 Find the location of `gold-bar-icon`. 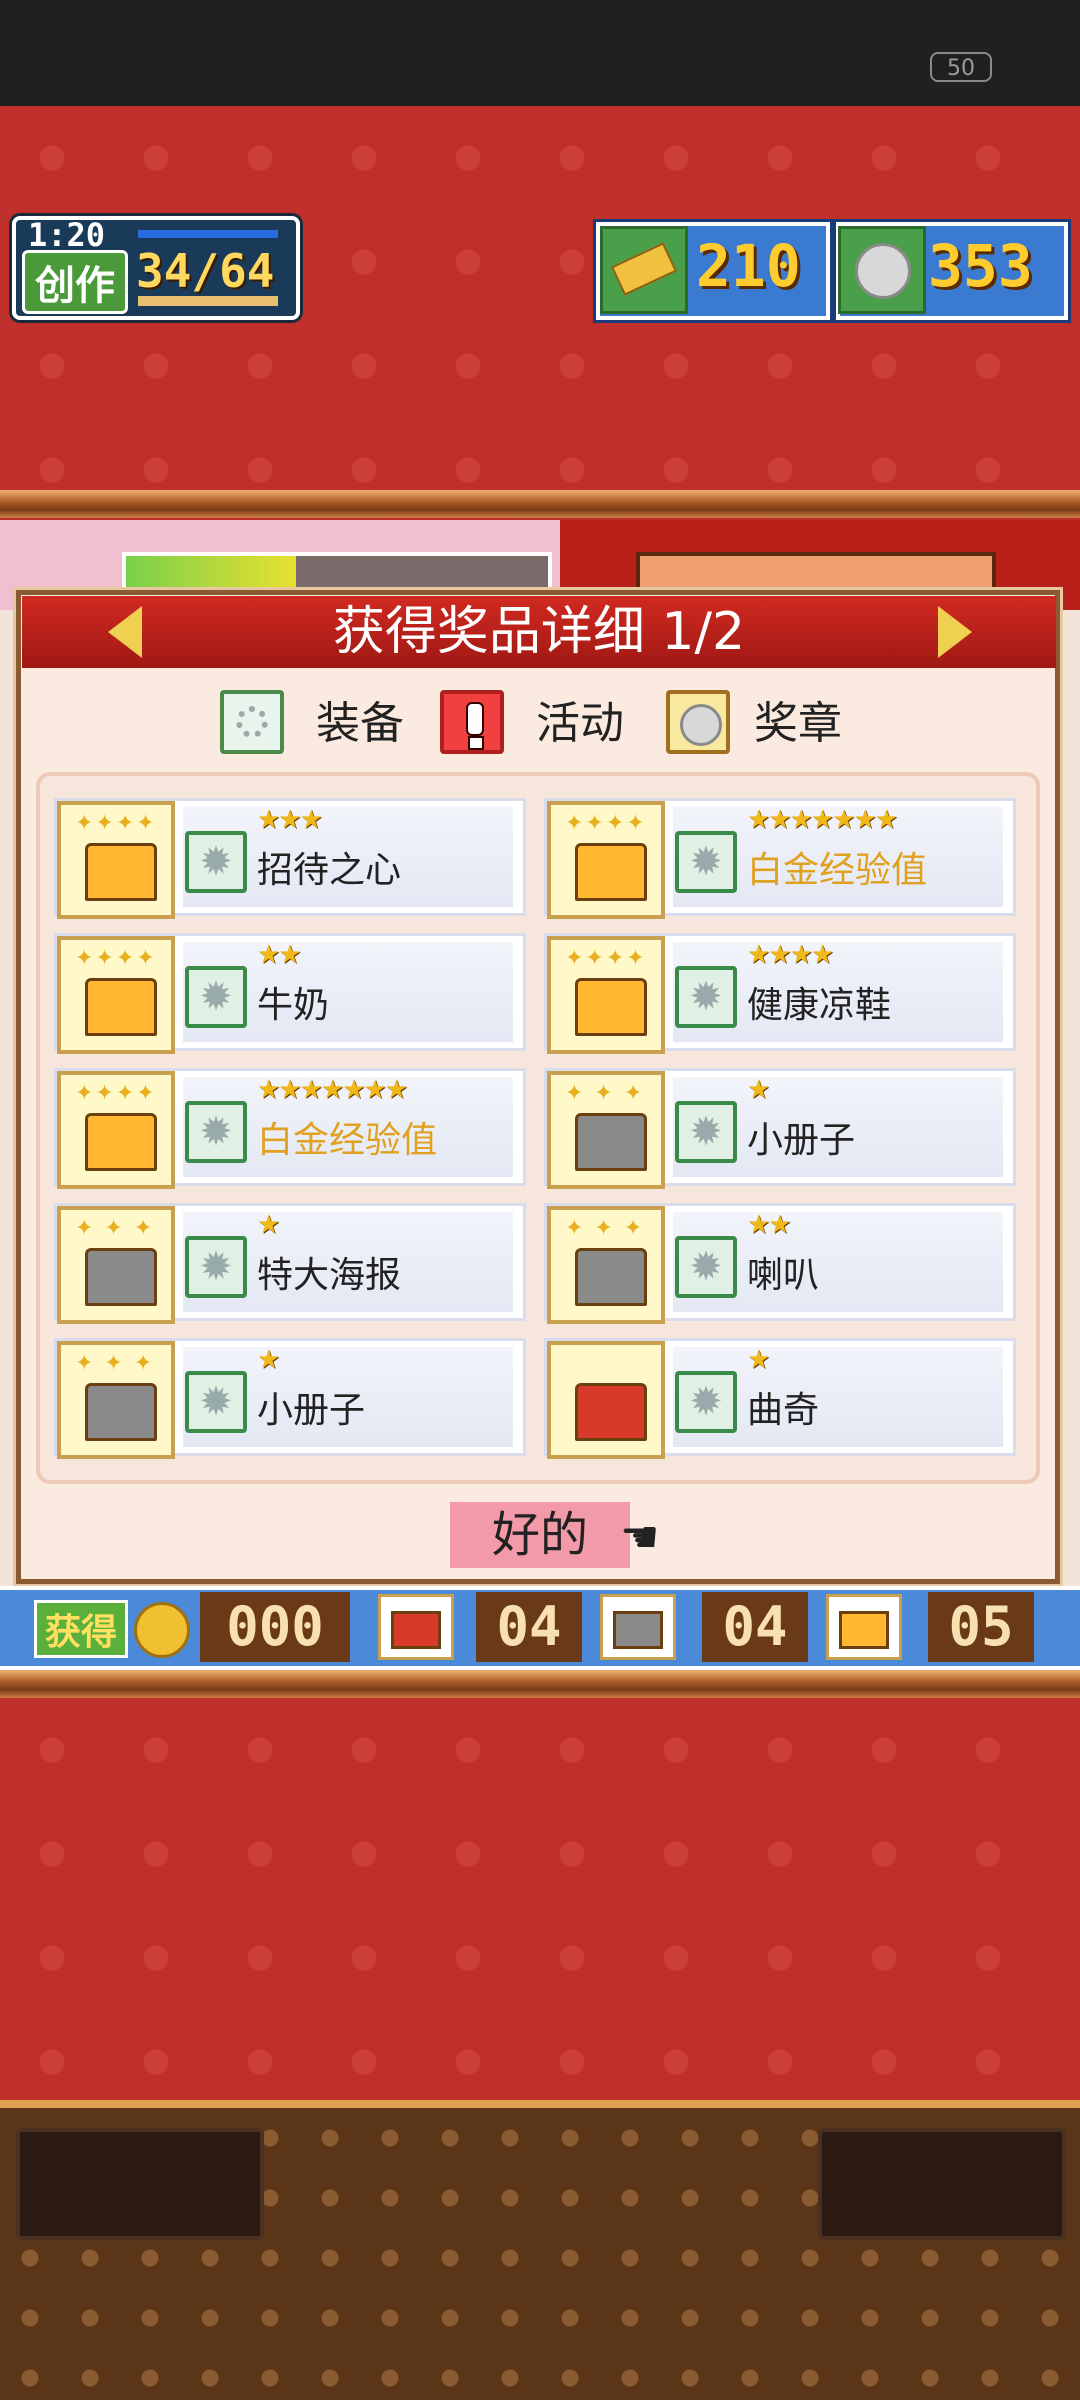

gold-bar-icon is located at coordinates (644, 270).